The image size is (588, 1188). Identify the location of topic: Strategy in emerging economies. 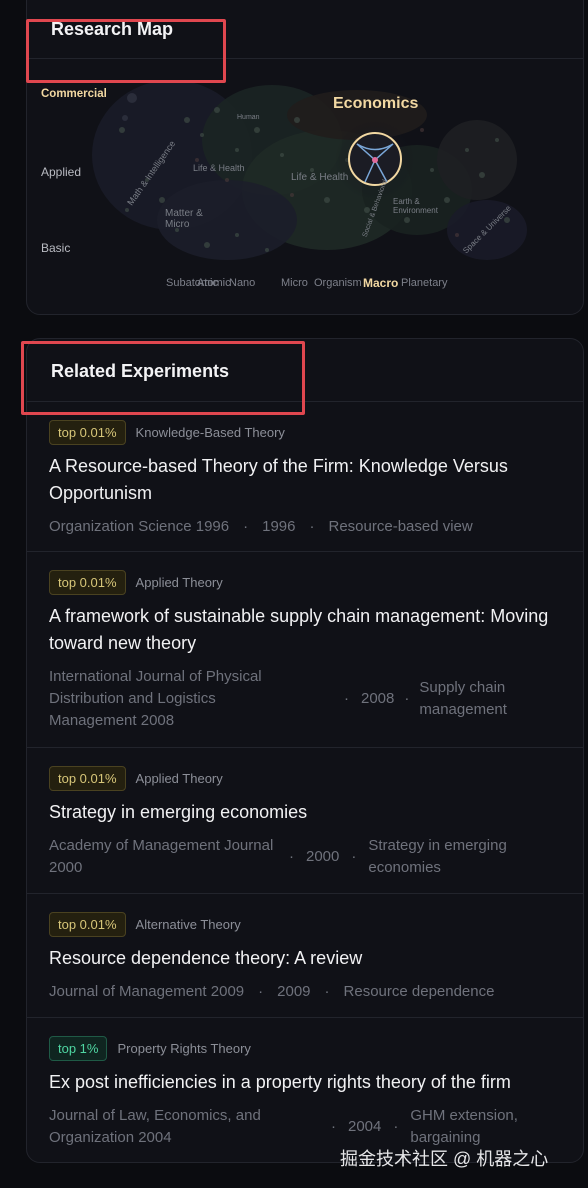
(437, 856).